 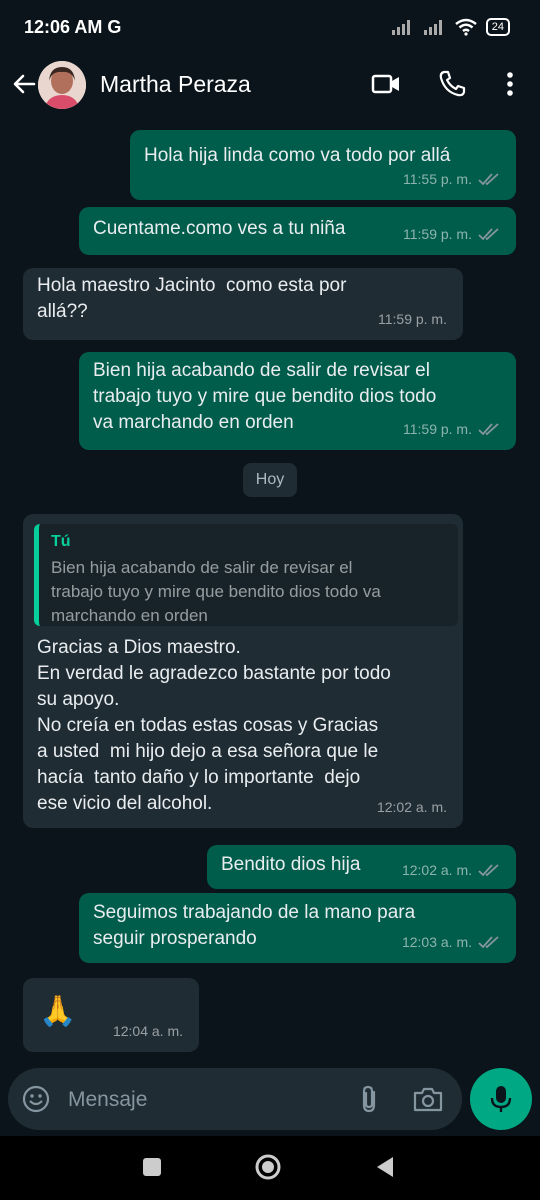 I want to click on day-divider: Hoy, so click(x=270, y=480).